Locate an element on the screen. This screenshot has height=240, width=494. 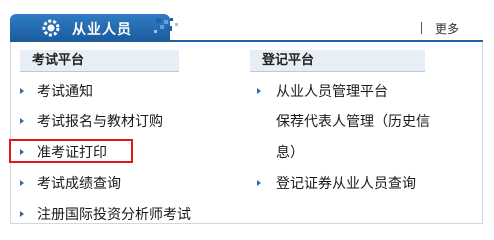
link-exam-notice: 考试通知 is located at coordinates (65, 91).